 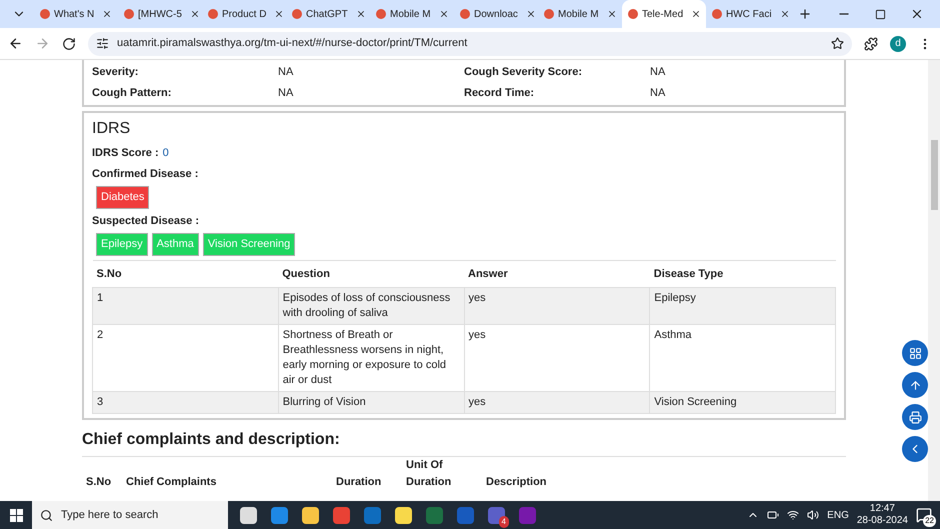 I want to click on clock-date: 28-08-2024, so click(x=882, y=521).